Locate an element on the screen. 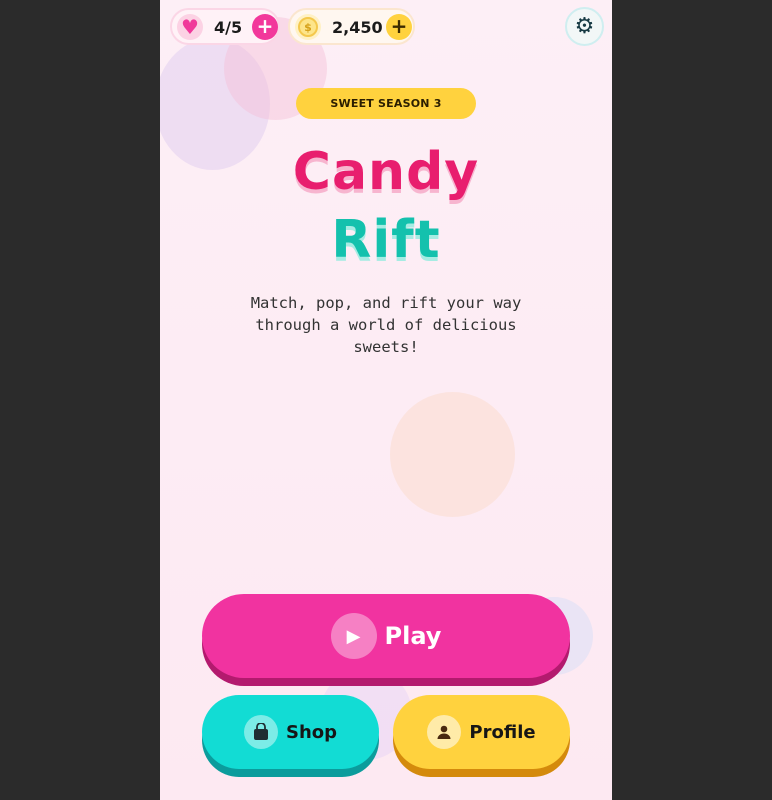 The image size is (772, 800). profile-button: Profile is located at coordinates (481, 732).